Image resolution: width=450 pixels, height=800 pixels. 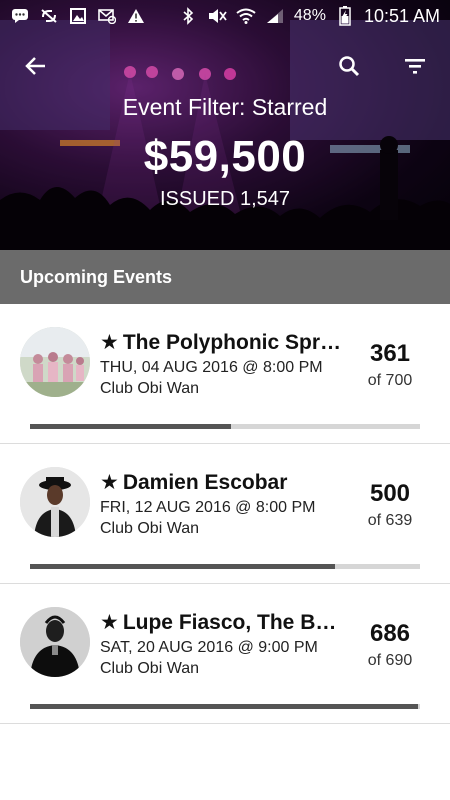 What do you see at coordinates (225, 277) in the screenshot?
I see `upcoming-events-header: Upcoming Events` at bounding box center [225, 277].